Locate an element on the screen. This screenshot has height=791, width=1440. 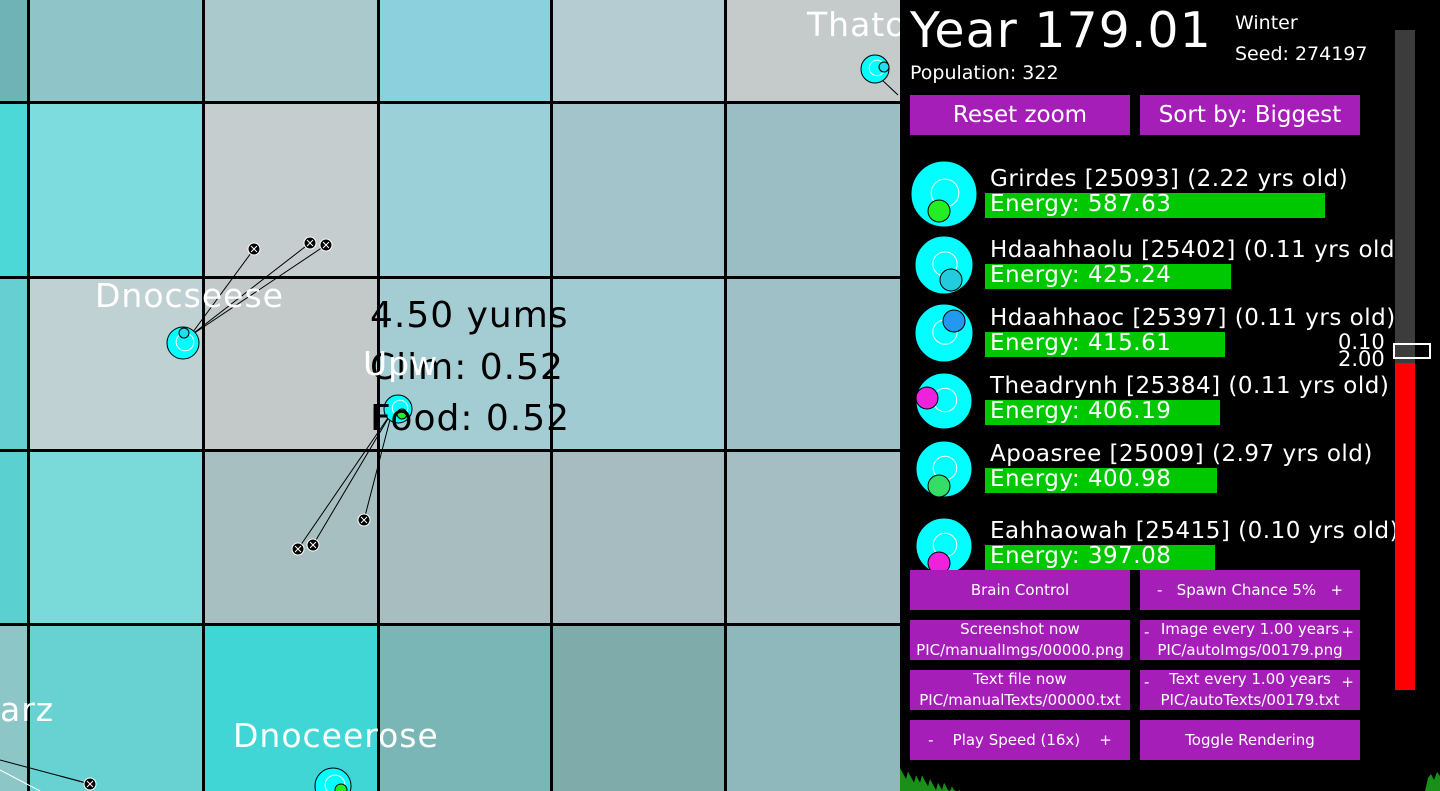
spawn-chance-control: - Spawn Chance 5% + is located at coordinates (1250, 590).